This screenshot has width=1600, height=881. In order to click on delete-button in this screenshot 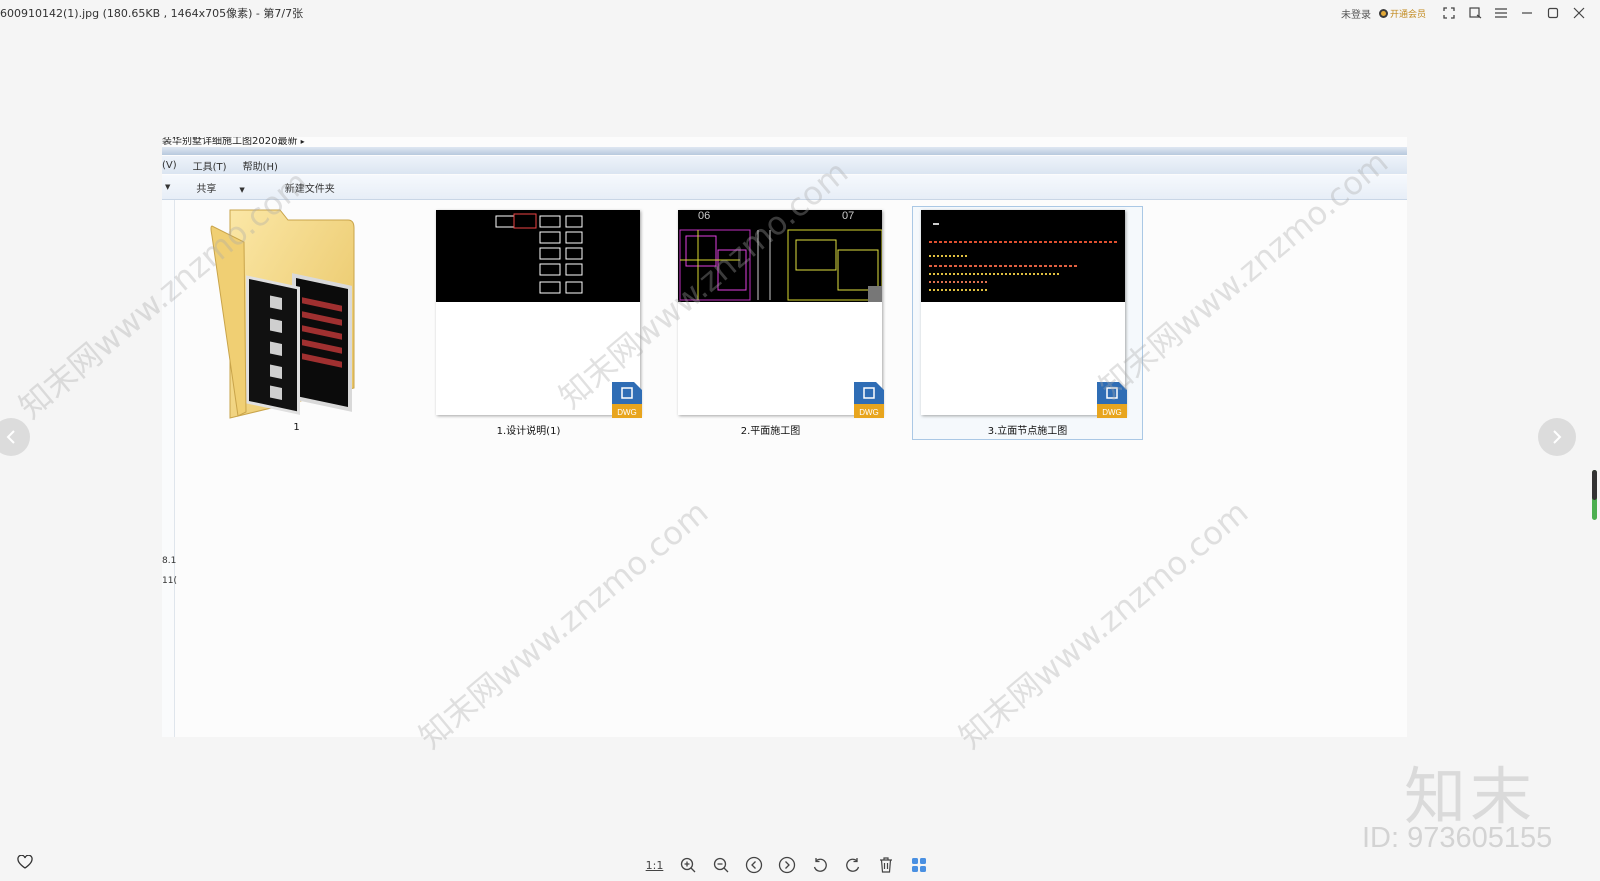, I will do `click(885, 865)`.